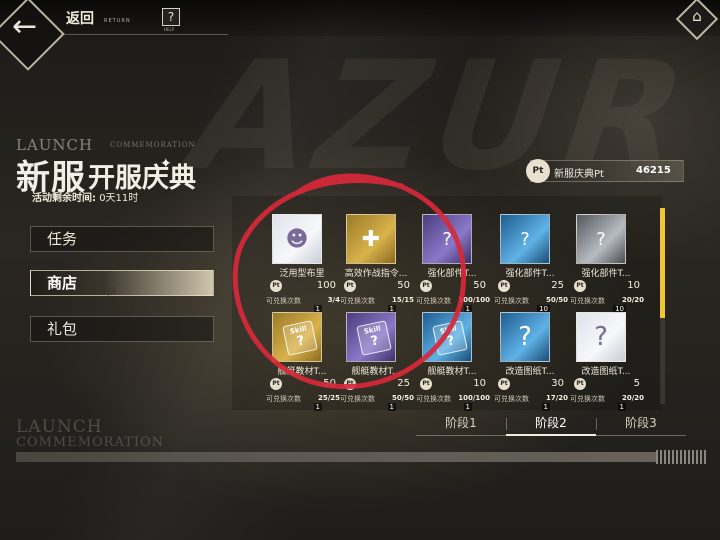 This screenshot has width=720, height=540. Describe the element at coordinates (119, 198) in the screenshot. I see `time-remaining-value: 0天11时` at that location.